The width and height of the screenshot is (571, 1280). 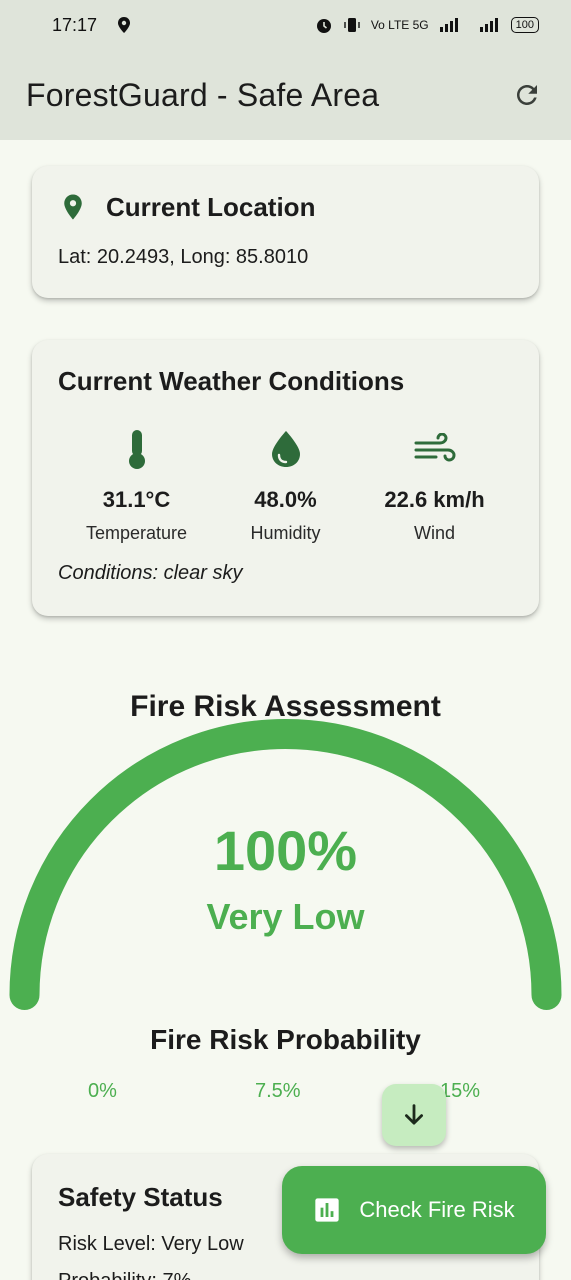 What do you see at coordinates (73, 207) in the screenshot?
I see `location-pin-icon` at bounding box center [73, 207].